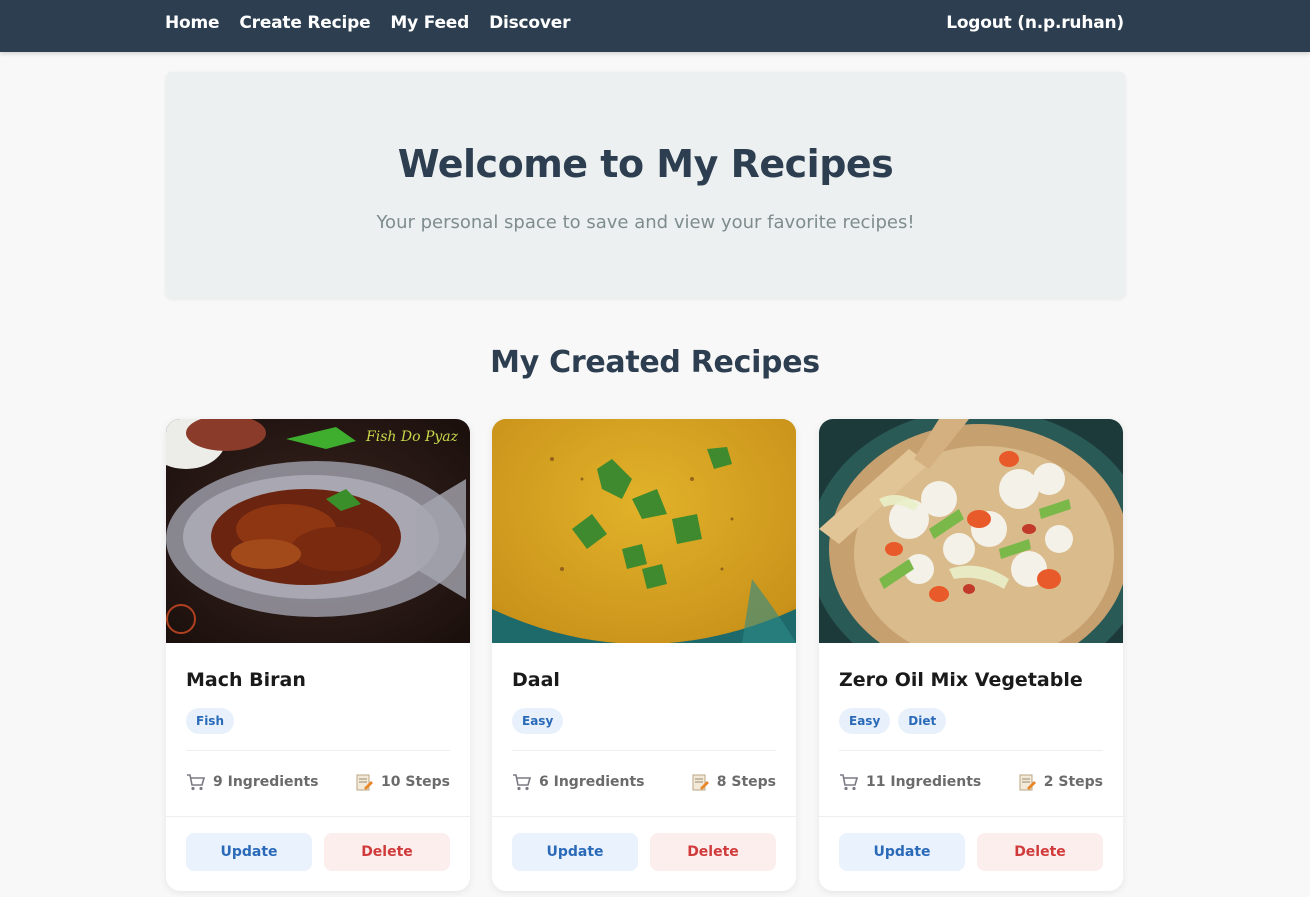 The height and width of the screenshot is (897, 1310). Describe the element at coordinates (529, 23) in the screenshot. I see `nav-link-discover: Discover` at that location.